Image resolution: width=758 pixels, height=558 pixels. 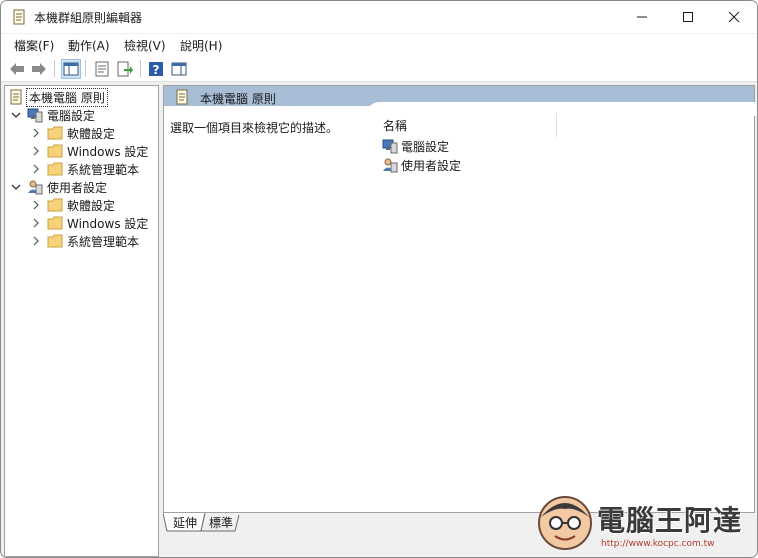 I want to click on minimize-button, so click(x=642, y=17).